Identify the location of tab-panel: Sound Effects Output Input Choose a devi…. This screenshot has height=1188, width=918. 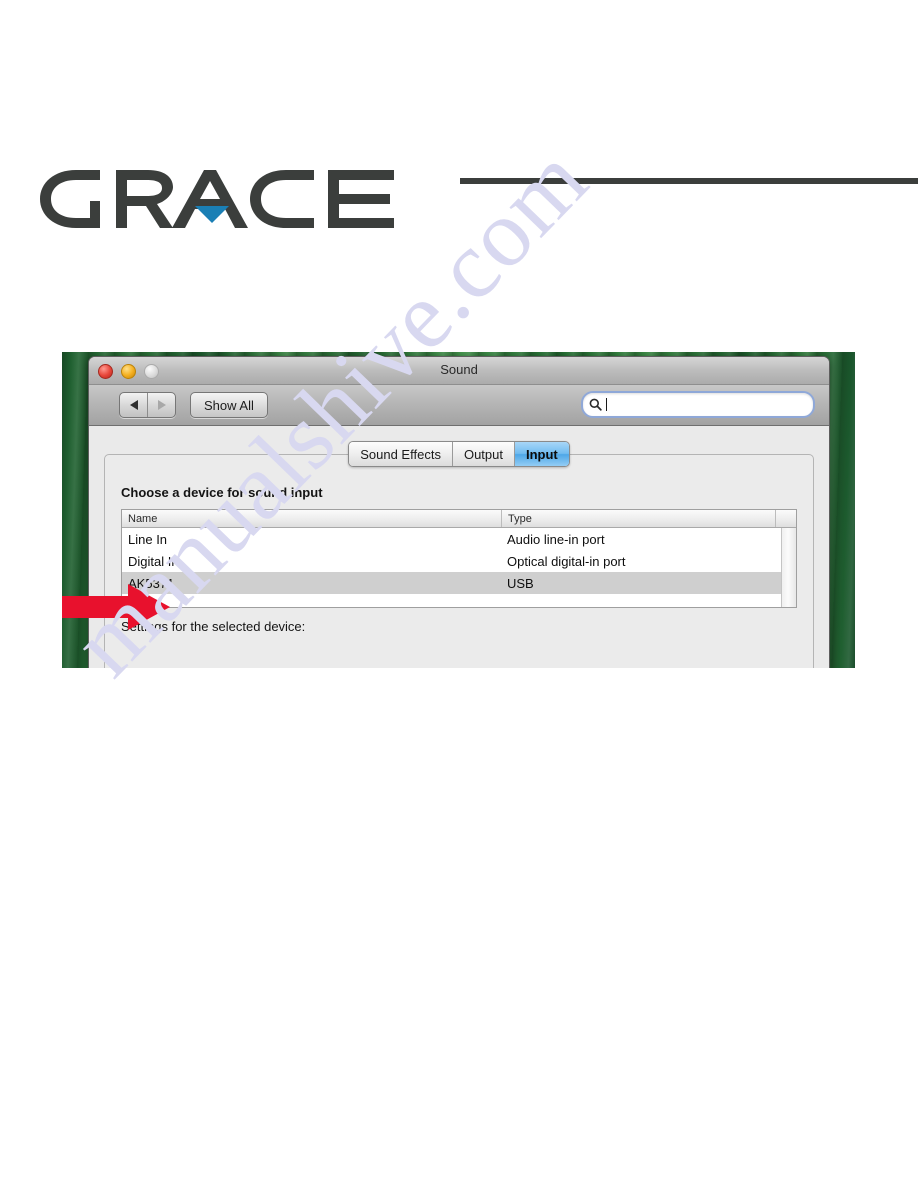
(459, 554).